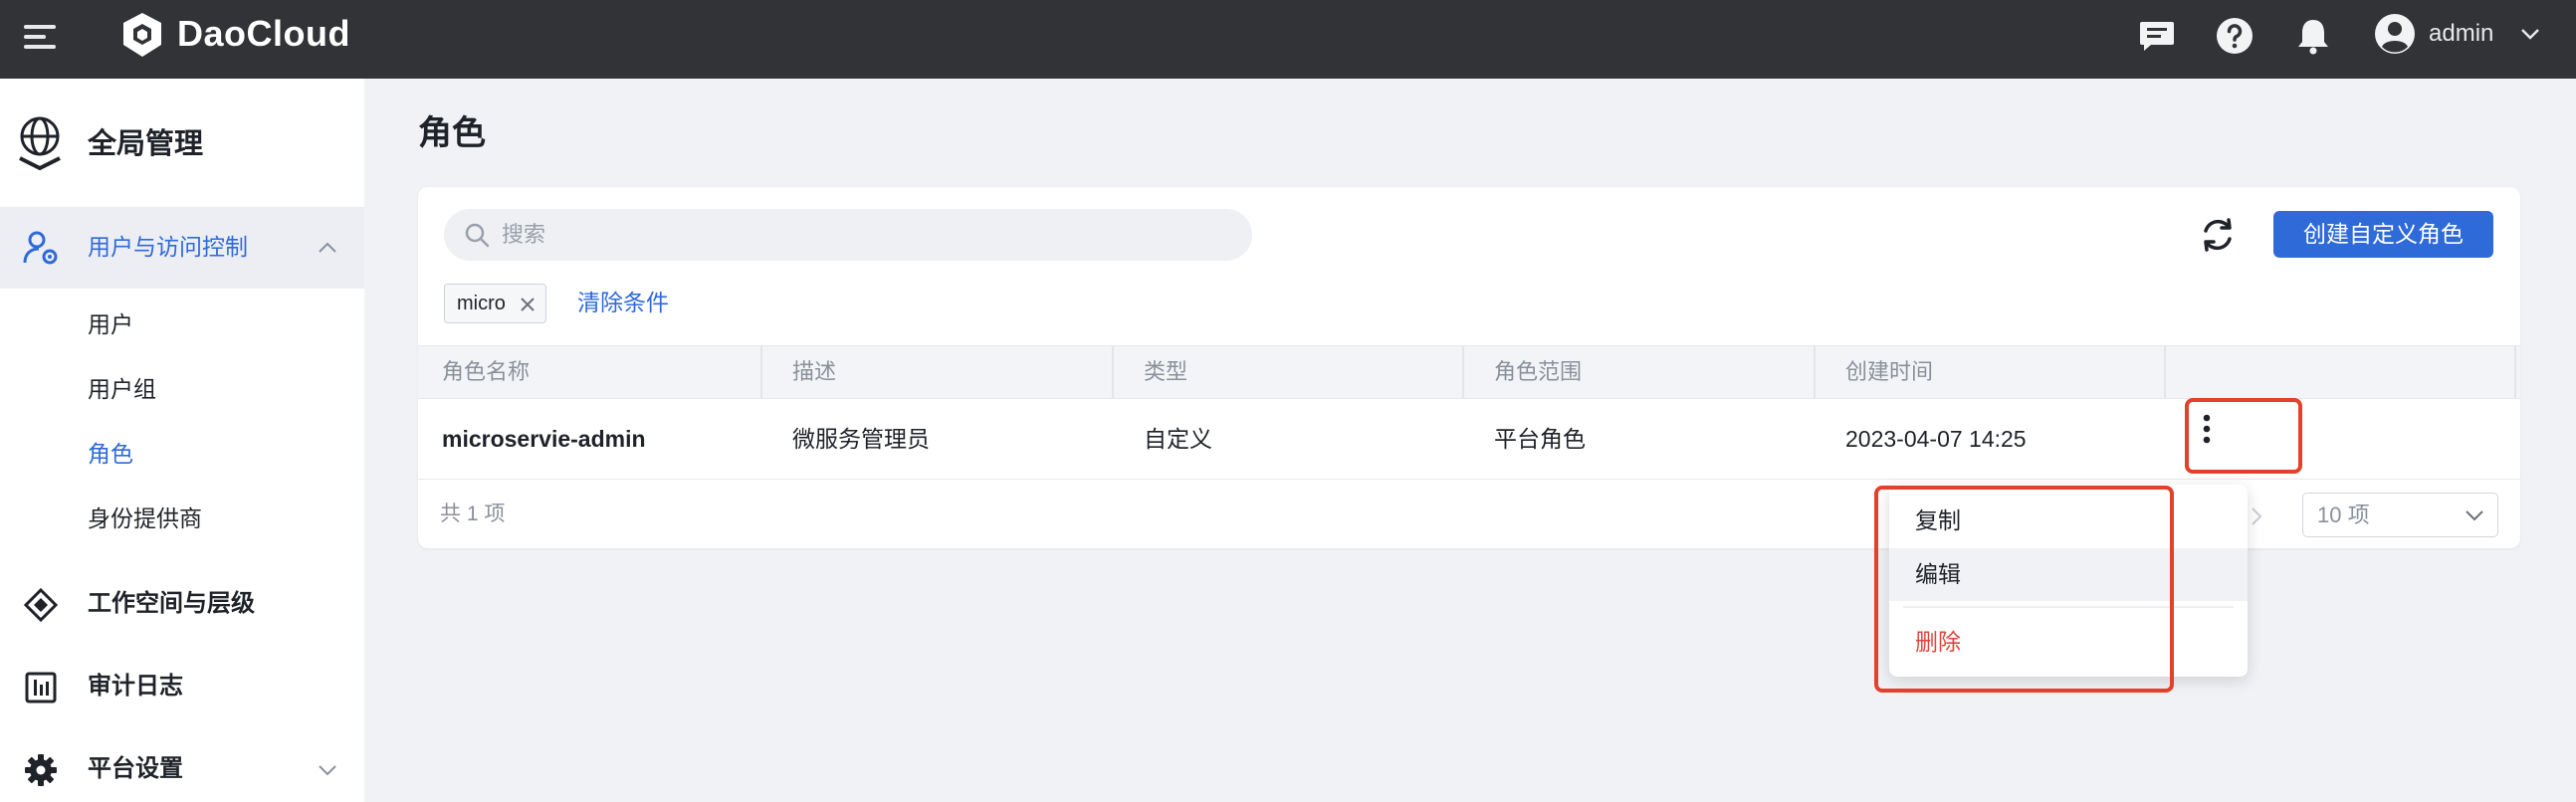 The height and width of the screenshot is (802, 2576). What do you see at coordinates (40, 37) in the screenshot?
I see `menu-icon` at bounding box center [40, 37].